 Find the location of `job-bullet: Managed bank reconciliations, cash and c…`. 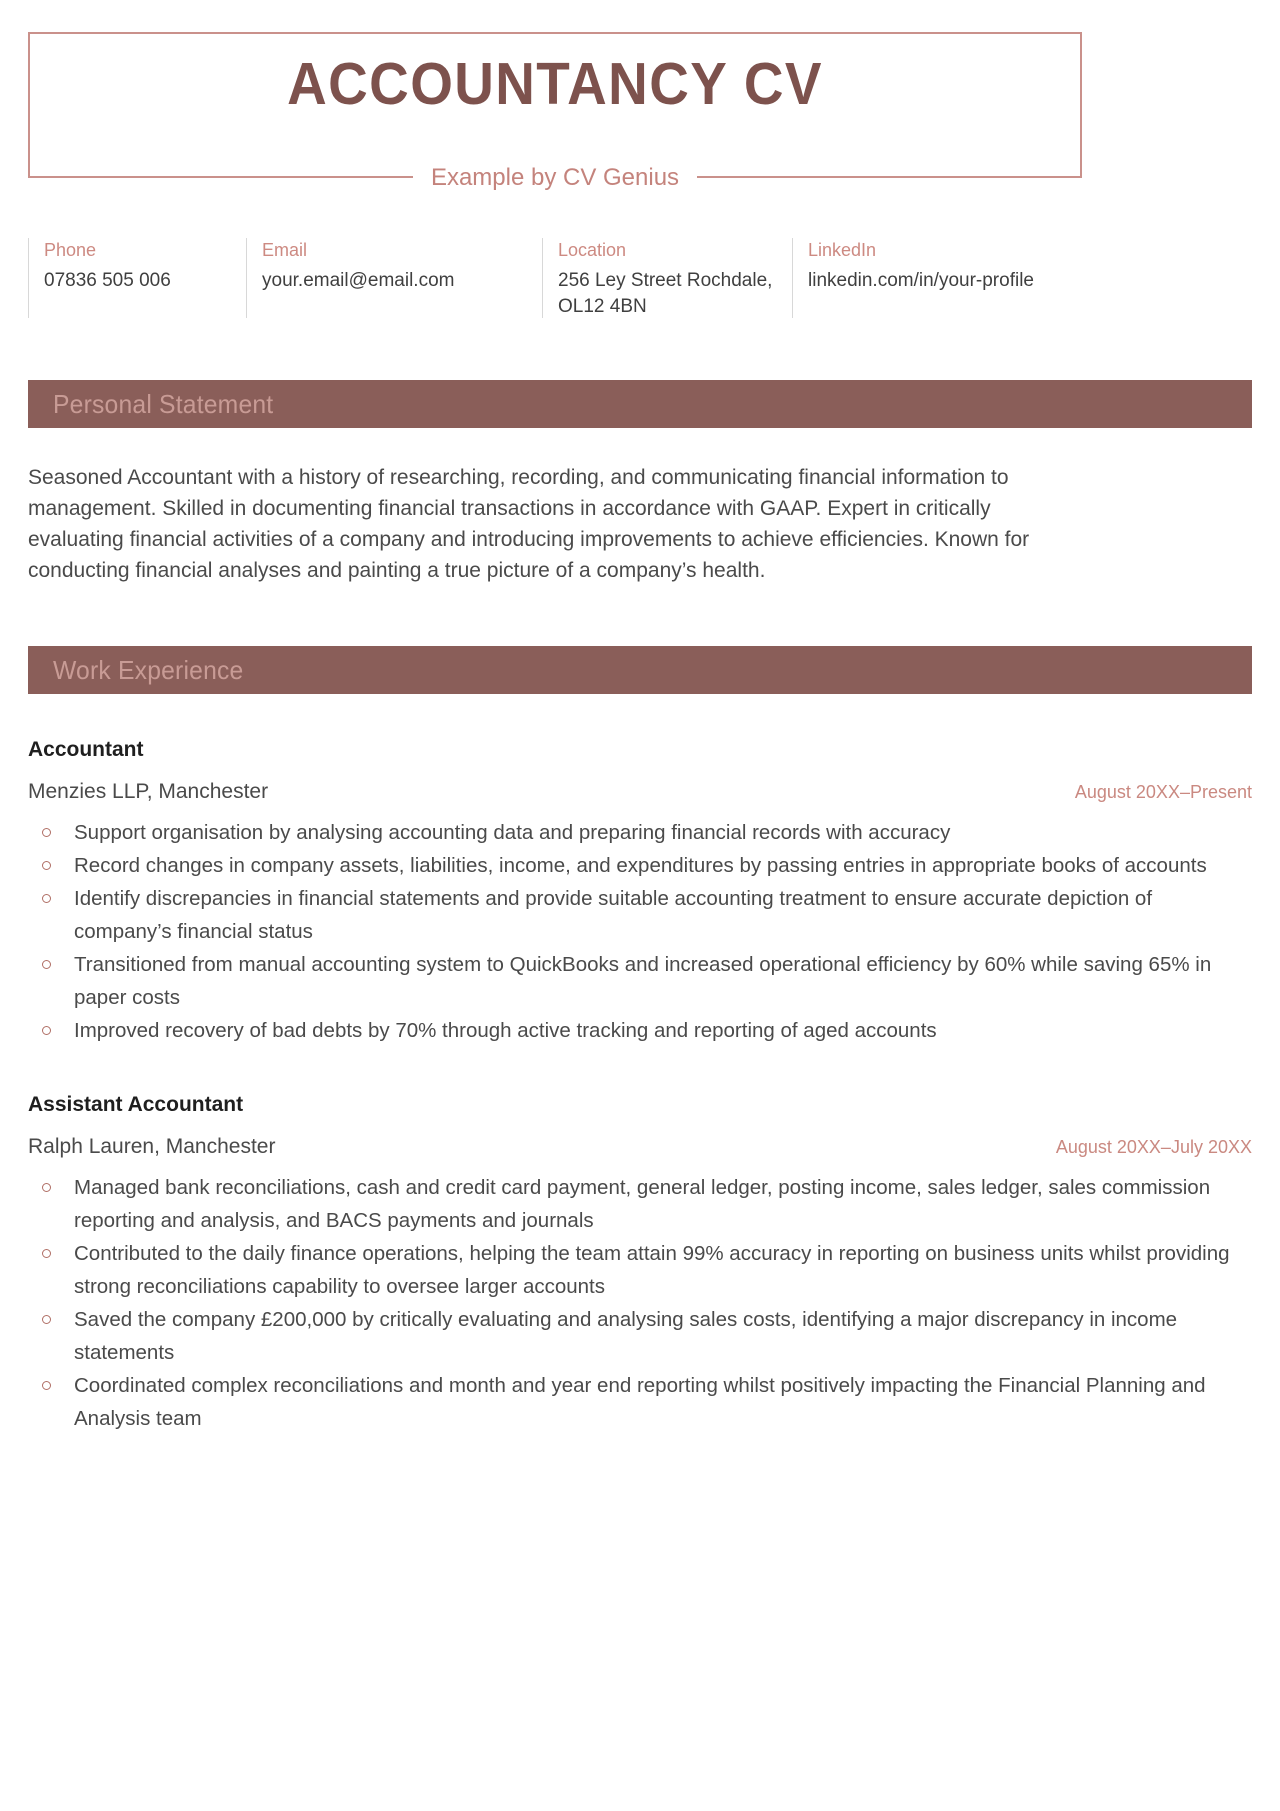

job-bullet: Managed bank reconciliations, cash and c… is located at coordinates (640, 1204).